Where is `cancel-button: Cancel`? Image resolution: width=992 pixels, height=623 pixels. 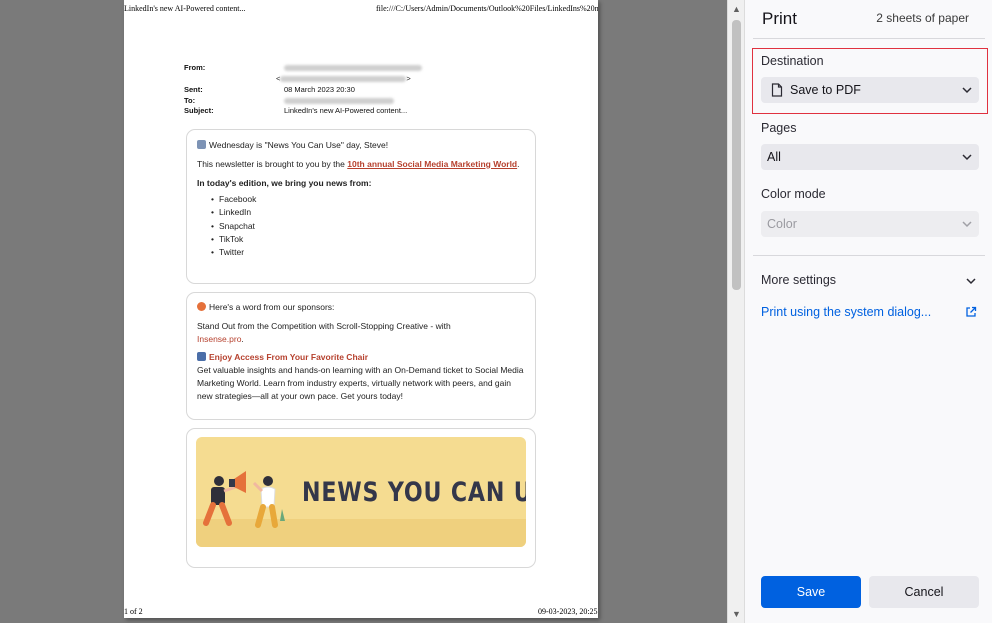 cancel-button: Cancel is located at coordinates (924, 592).